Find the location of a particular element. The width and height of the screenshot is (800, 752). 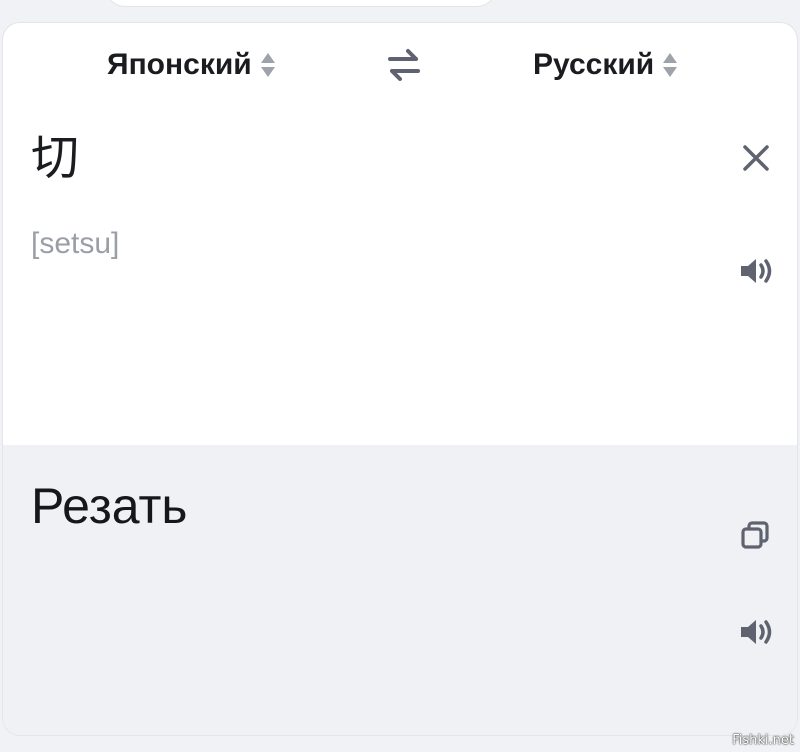

swap-languages-button is located at coordinates (404, 65).